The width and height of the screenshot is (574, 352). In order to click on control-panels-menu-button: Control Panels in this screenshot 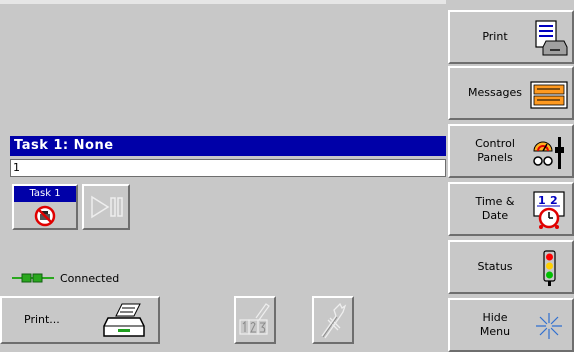, I will do `click(511, 151)`.